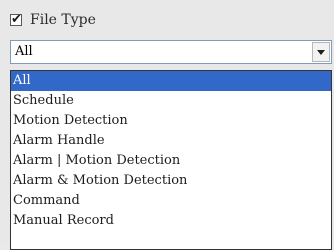 This screenshot has height=250, width=334. What do you see at coordinates (171, 81) in the screenshot?
I see `option-all: All` at bounding box center [171, 81].